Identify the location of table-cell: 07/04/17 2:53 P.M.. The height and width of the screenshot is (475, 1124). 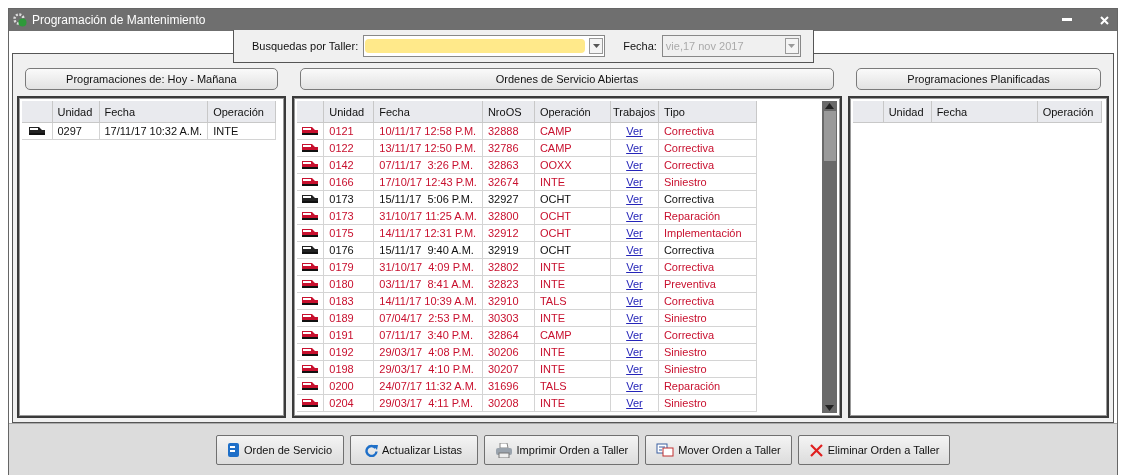
(426, 318).